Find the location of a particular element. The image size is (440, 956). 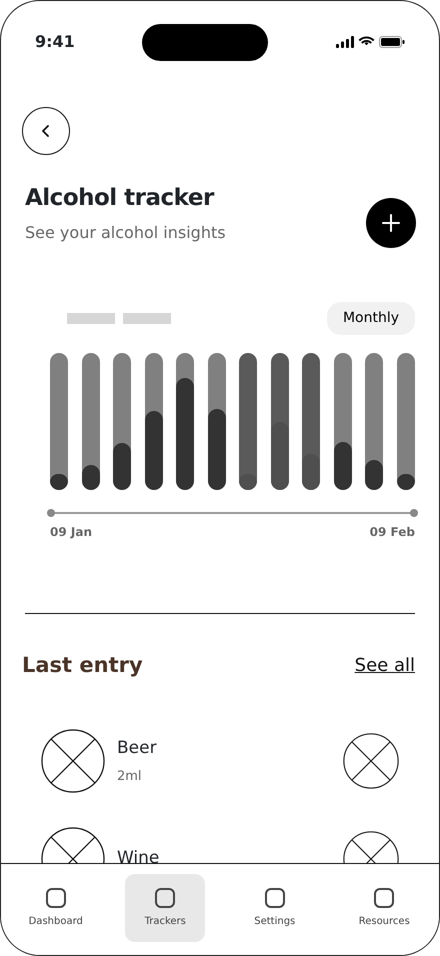

page-subtitle: See your alcohol insights is located at coordinates (125, 233).